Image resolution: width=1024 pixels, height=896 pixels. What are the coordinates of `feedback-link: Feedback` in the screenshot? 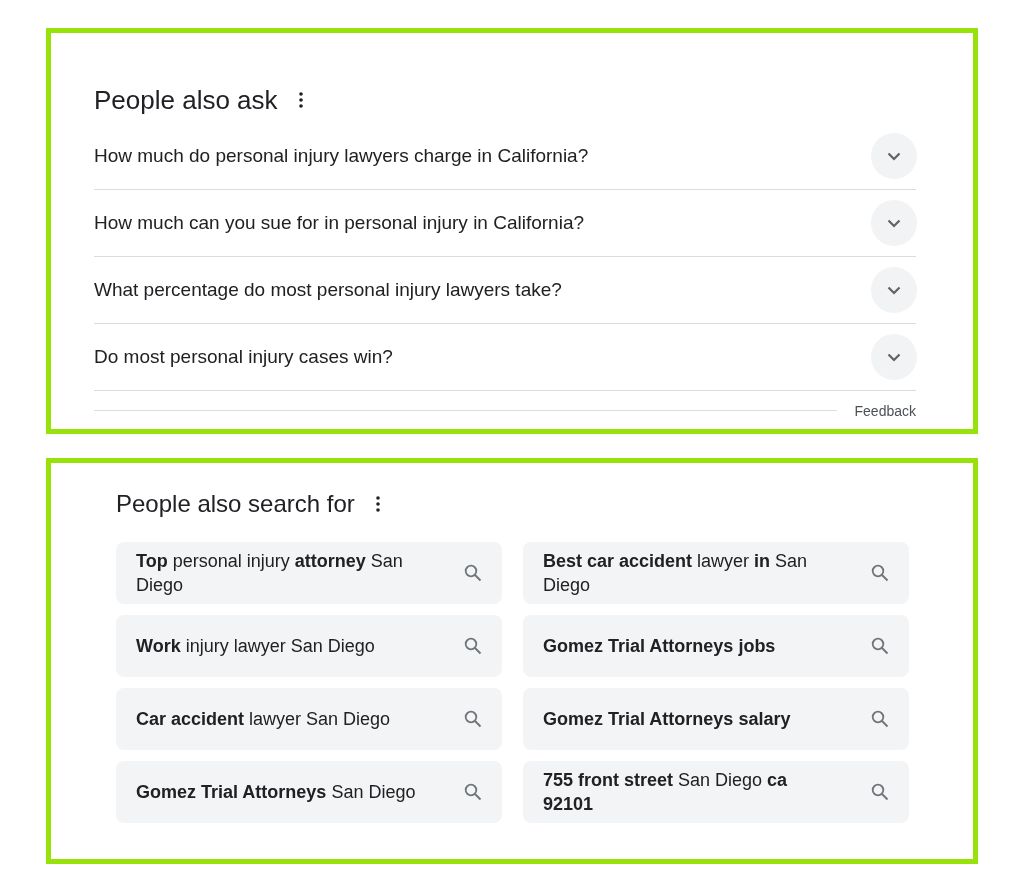 It's located at (885, 411).